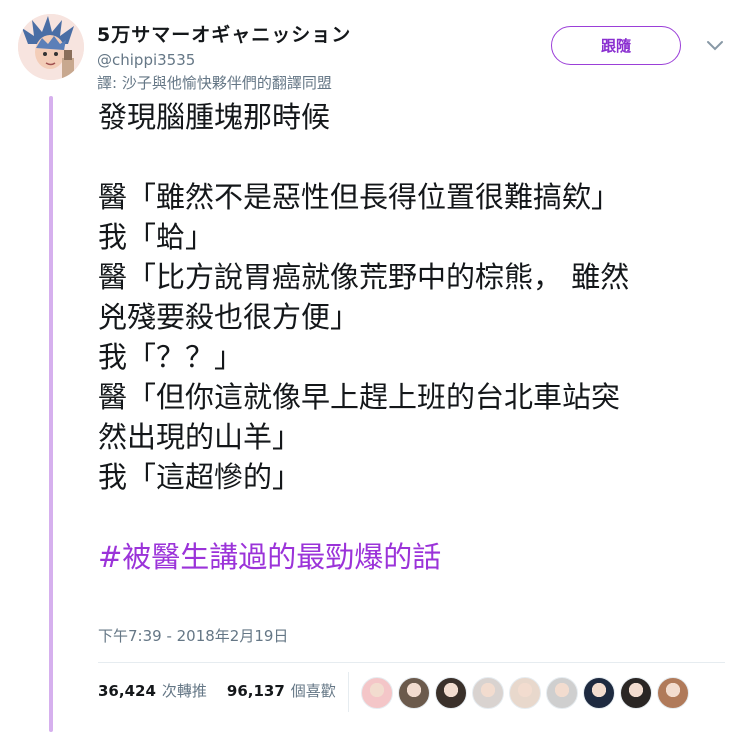 The height and width of the screenshot is (732, 743). Describe the element at coordinates (313, 690) in the screenshot. I see `like-label: 個喜歡` at that location.